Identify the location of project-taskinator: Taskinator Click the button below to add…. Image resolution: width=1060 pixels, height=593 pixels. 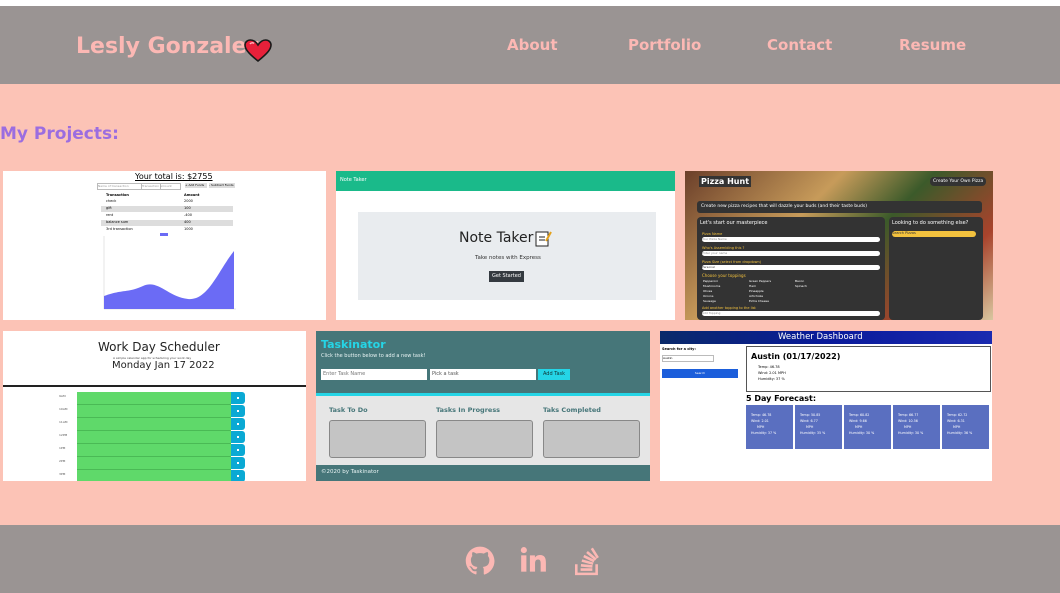
(483, 406).